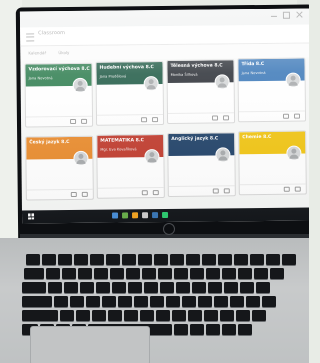 The image size is (320, 363). What do you see at coordinates (194, 138) in the screenshot?
I see `card-title: Anglický jazyk 8.C` at bounding box center [194, 138].